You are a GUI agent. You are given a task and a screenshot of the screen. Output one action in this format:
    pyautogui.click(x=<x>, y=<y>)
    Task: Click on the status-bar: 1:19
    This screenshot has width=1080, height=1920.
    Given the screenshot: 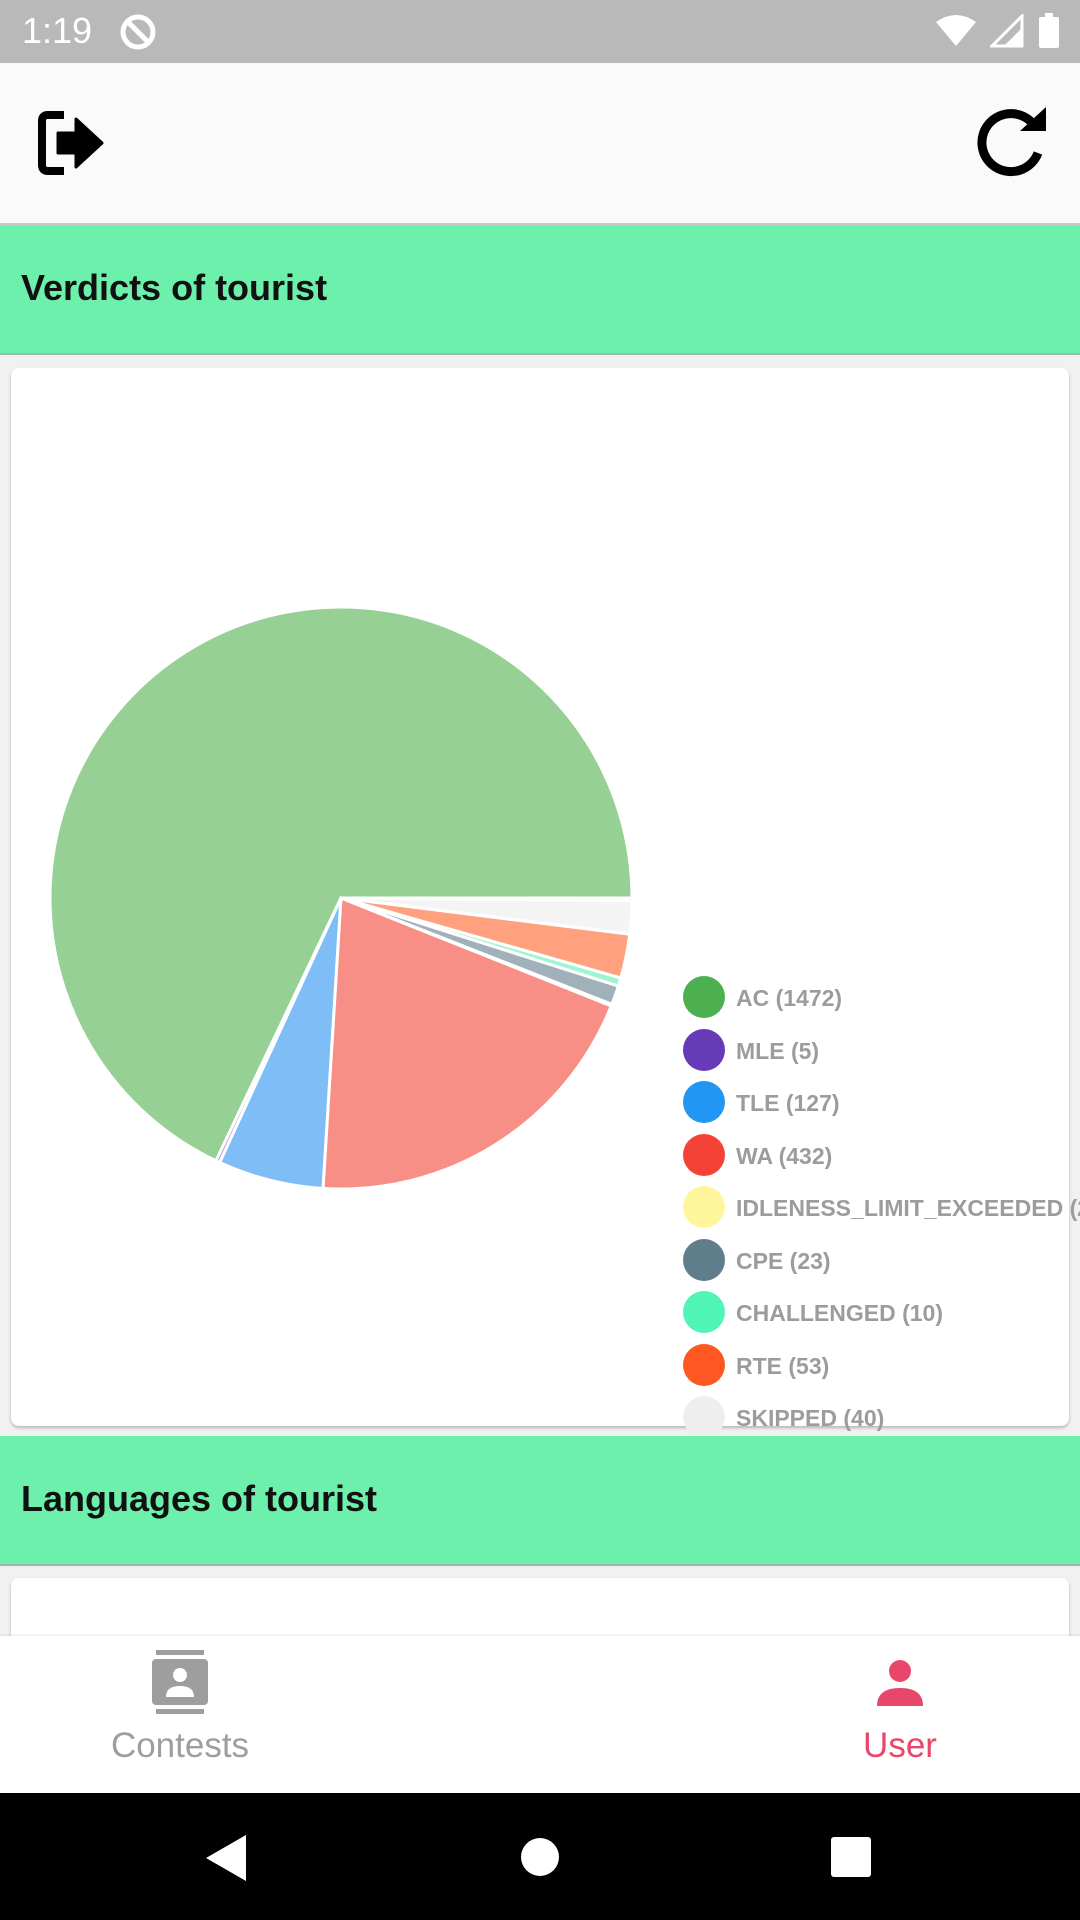 What is the action you would take?
    pyautogui.click(x=540, y=31)
    